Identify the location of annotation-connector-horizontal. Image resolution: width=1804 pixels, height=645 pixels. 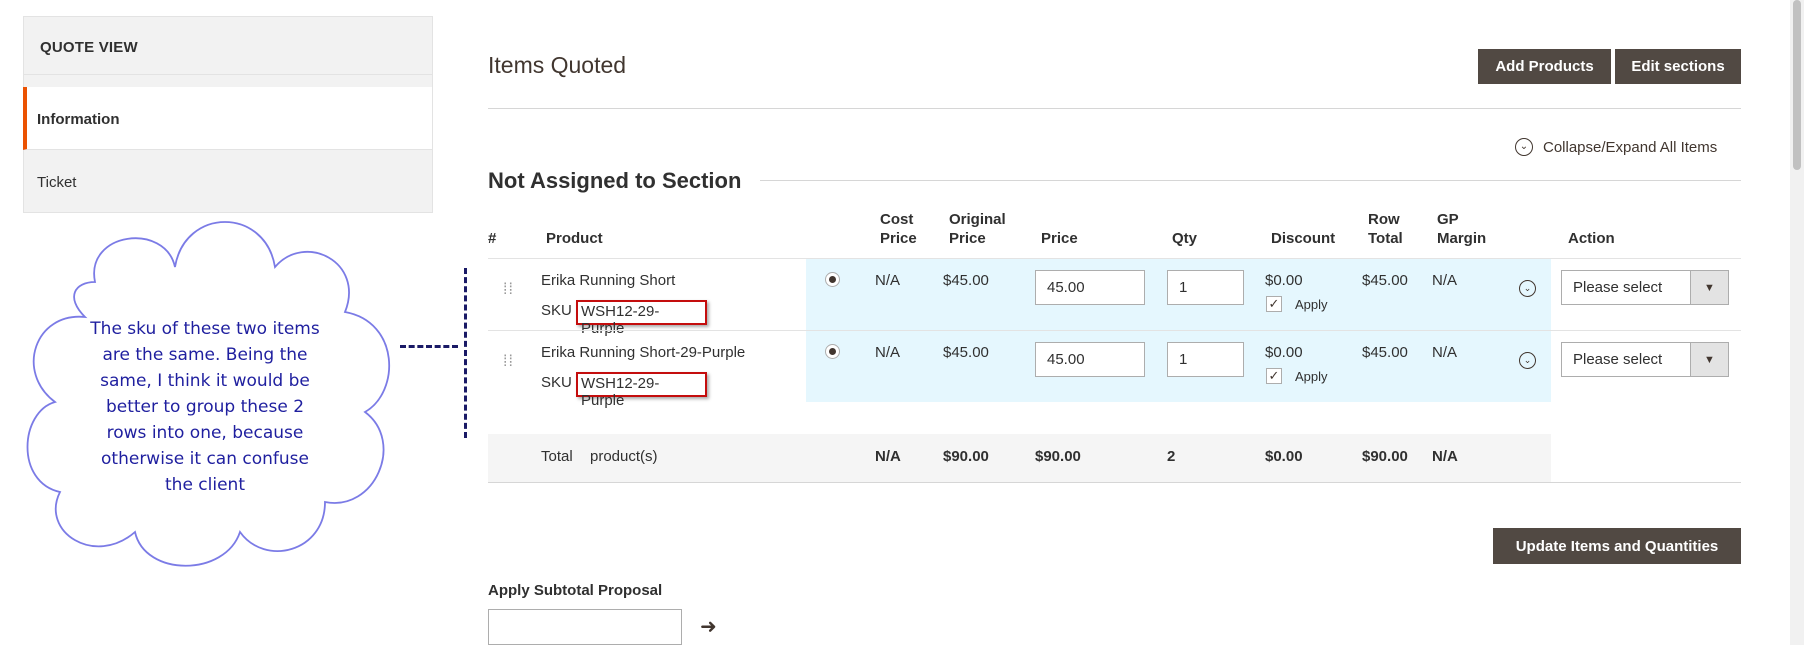
(429, 346).